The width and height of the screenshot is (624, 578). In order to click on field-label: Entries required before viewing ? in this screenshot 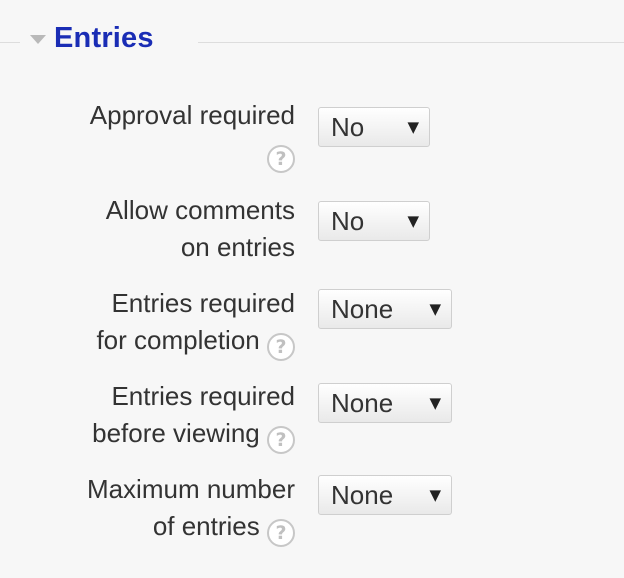, I will do `click(193, 416)`.